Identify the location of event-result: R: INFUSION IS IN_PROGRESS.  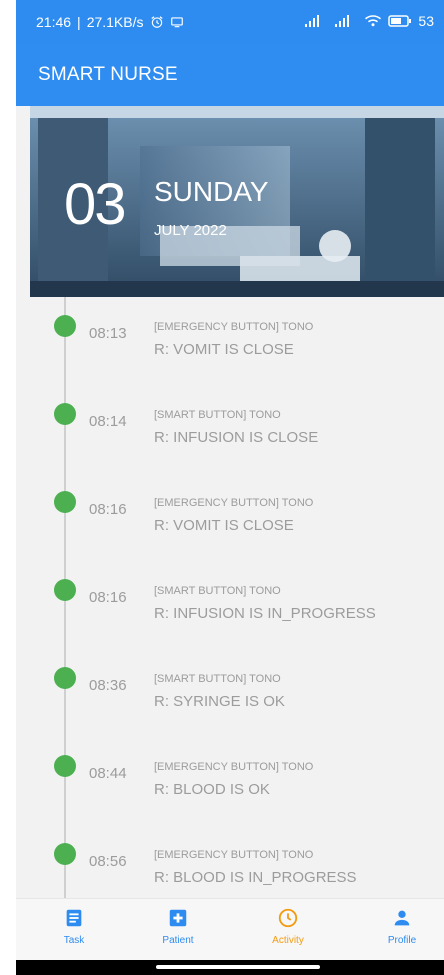
(265, 613).